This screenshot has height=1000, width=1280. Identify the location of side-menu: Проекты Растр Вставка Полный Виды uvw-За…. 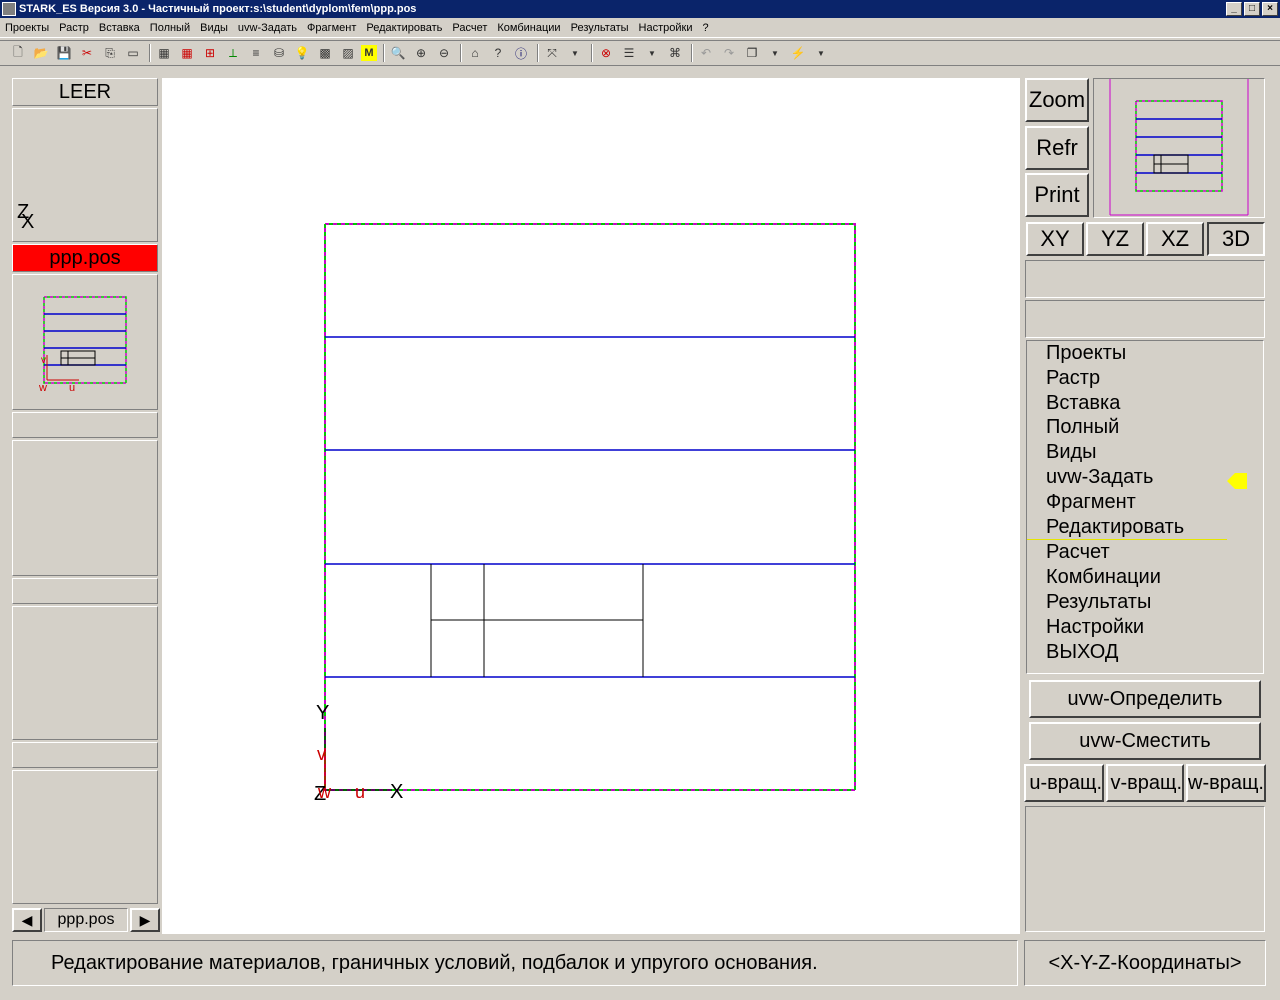
(1145, 507).